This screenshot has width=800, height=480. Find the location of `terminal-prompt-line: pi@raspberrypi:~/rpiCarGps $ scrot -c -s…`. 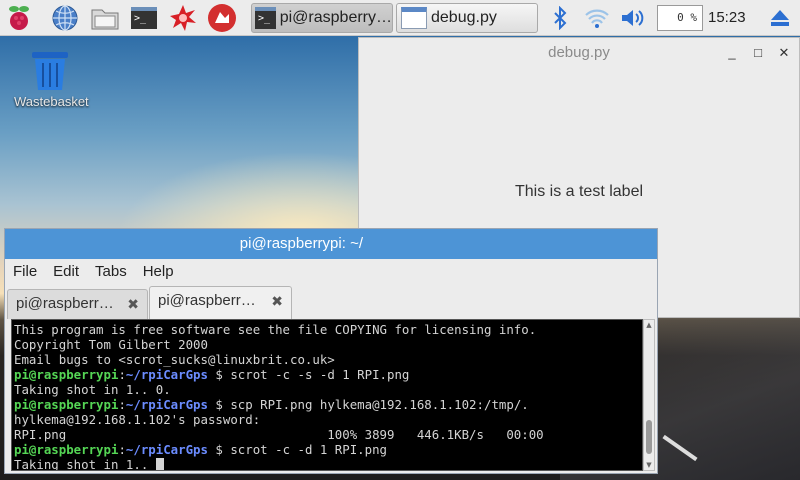

terminal-prompt-line: pi@raspberrypi:~/rpiCarGps $ scrot -c -s… is located at coordinates (328, 374).